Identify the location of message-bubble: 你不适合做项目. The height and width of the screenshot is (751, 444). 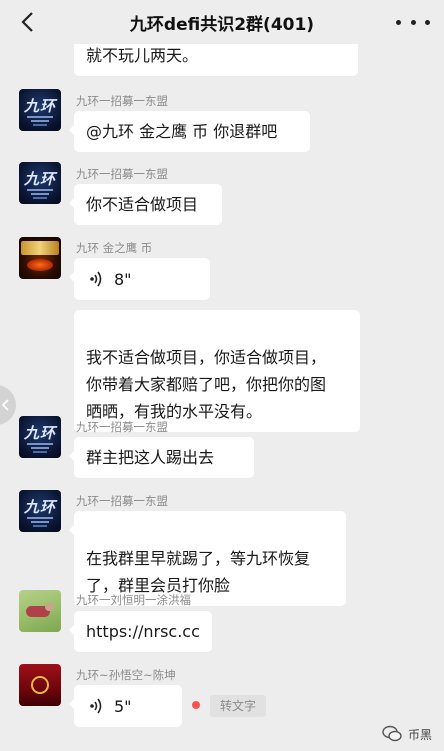
(145, 204).